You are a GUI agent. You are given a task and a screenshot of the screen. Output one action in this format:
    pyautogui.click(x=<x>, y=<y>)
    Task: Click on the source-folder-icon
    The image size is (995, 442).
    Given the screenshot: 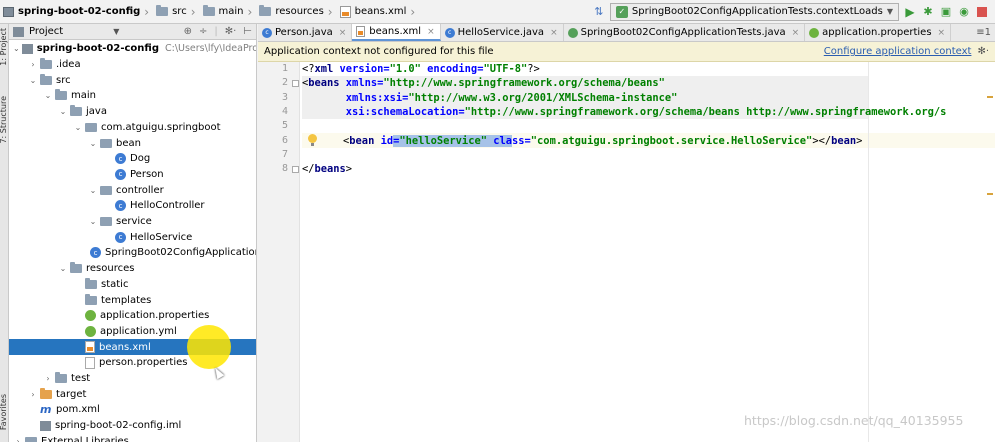 What is the action you would take?
    pyautogui.click(x=76, y=111)
    